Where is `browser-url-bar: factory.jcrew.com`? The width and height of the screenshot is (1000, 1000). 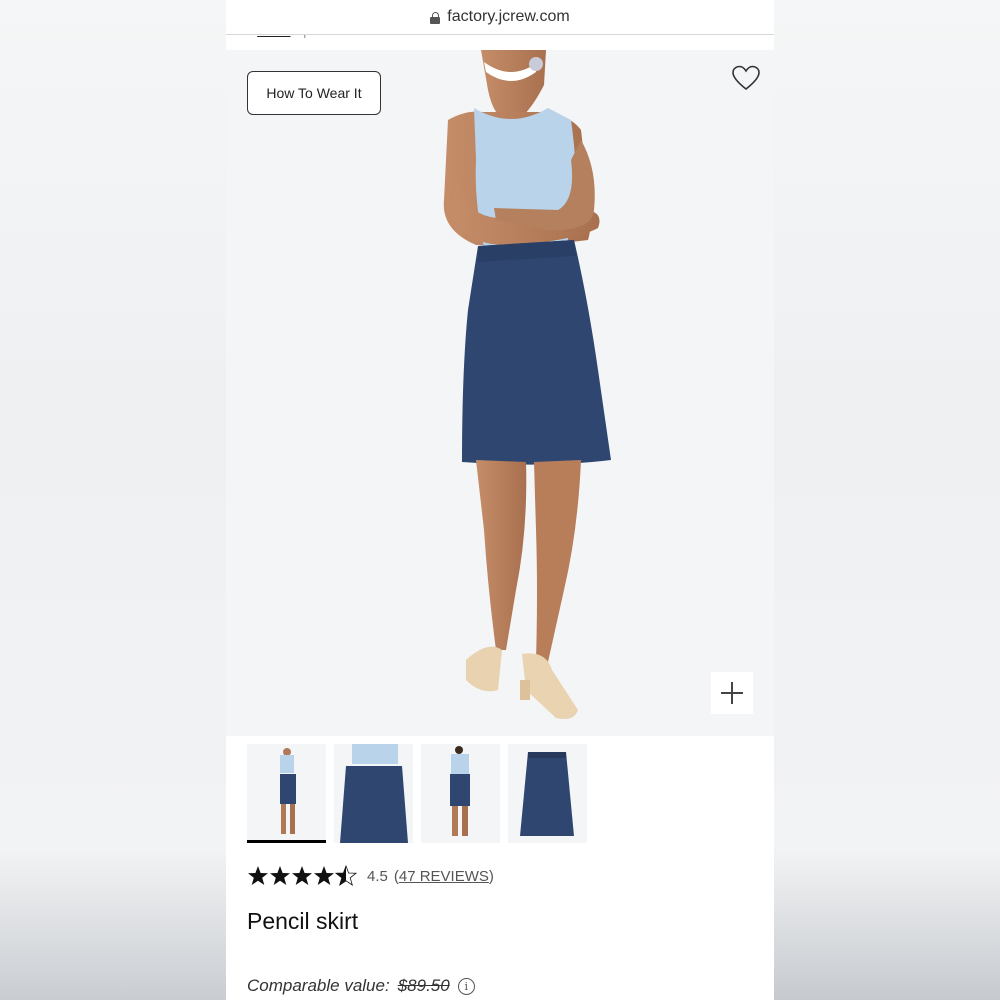
browser-url-bar: factory.jcrew.com is located at coordinates (500, 17).